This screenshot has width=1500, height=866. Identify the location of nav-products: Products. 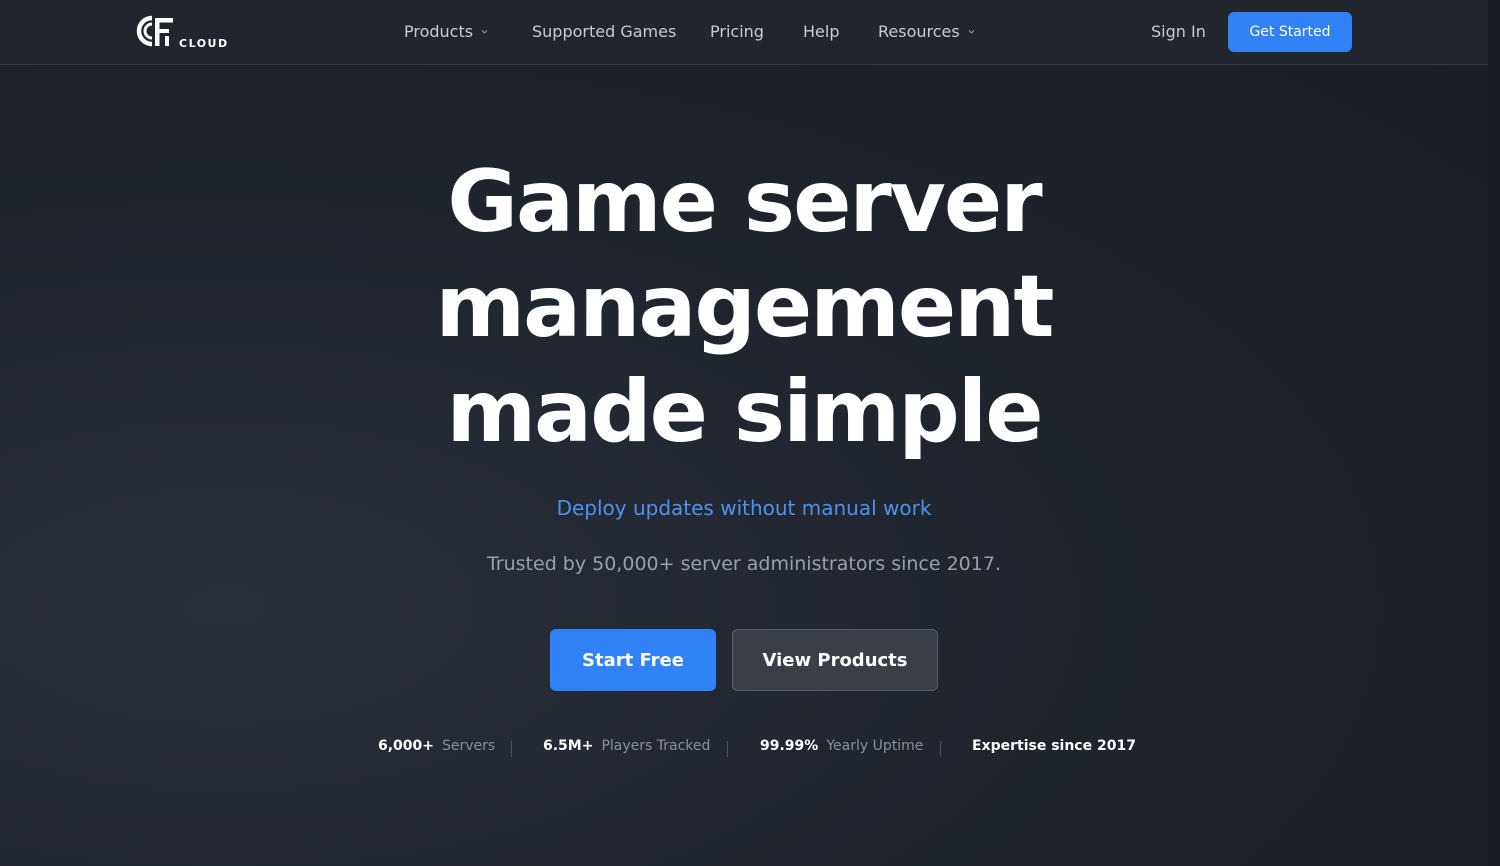
(446, 31).